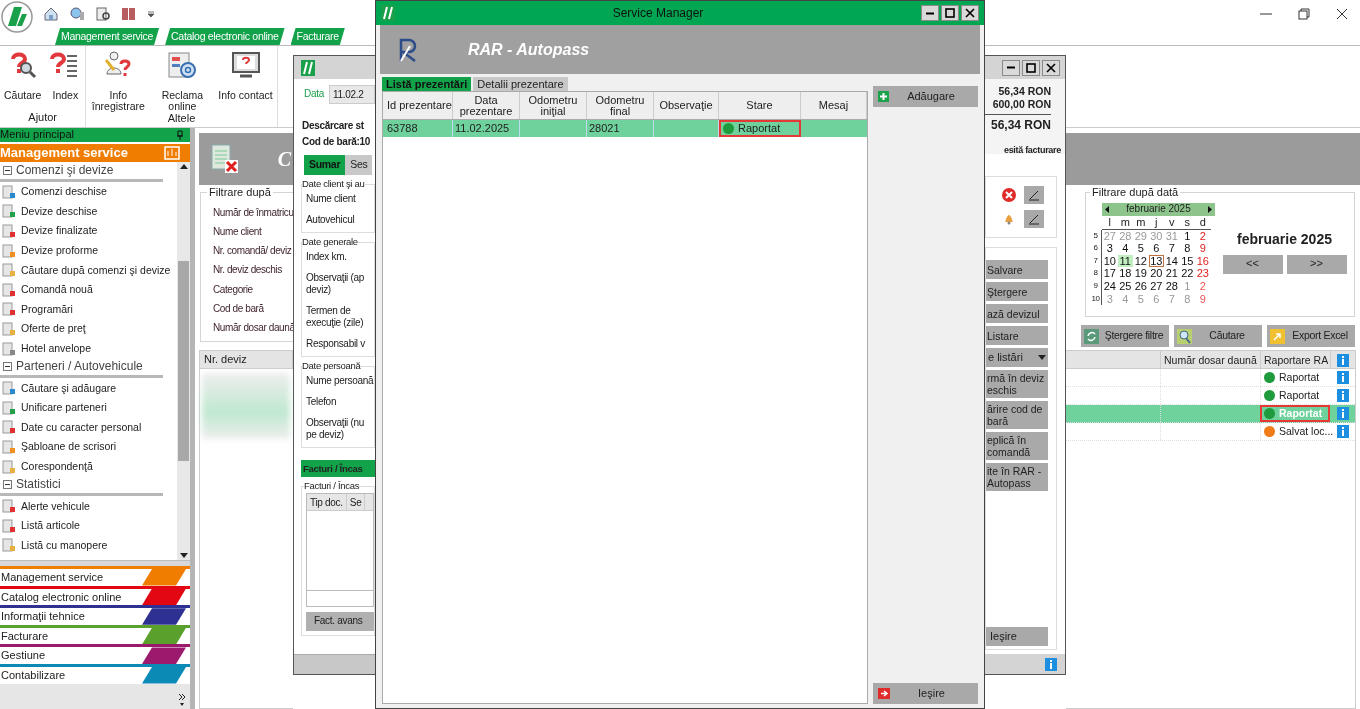  Describe the element at coordinates (1125, 286) in the screenshot. I see `calendar-day: 25` at that location.